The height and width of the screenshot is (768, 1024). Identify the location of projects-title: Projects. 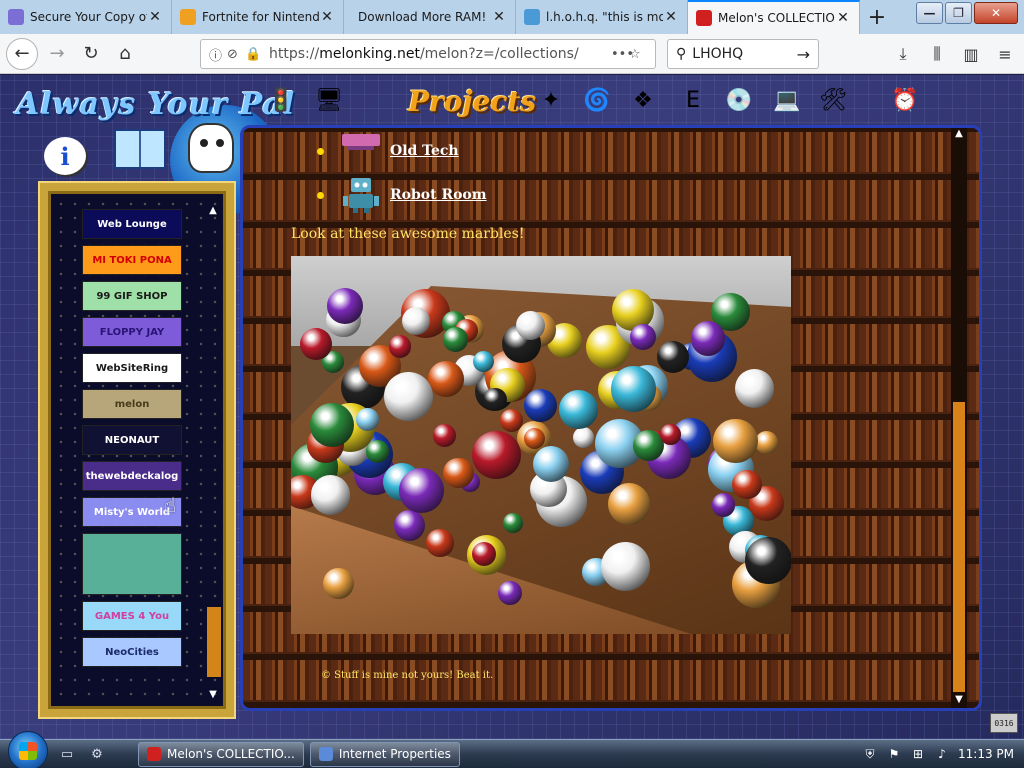
(472, 101).